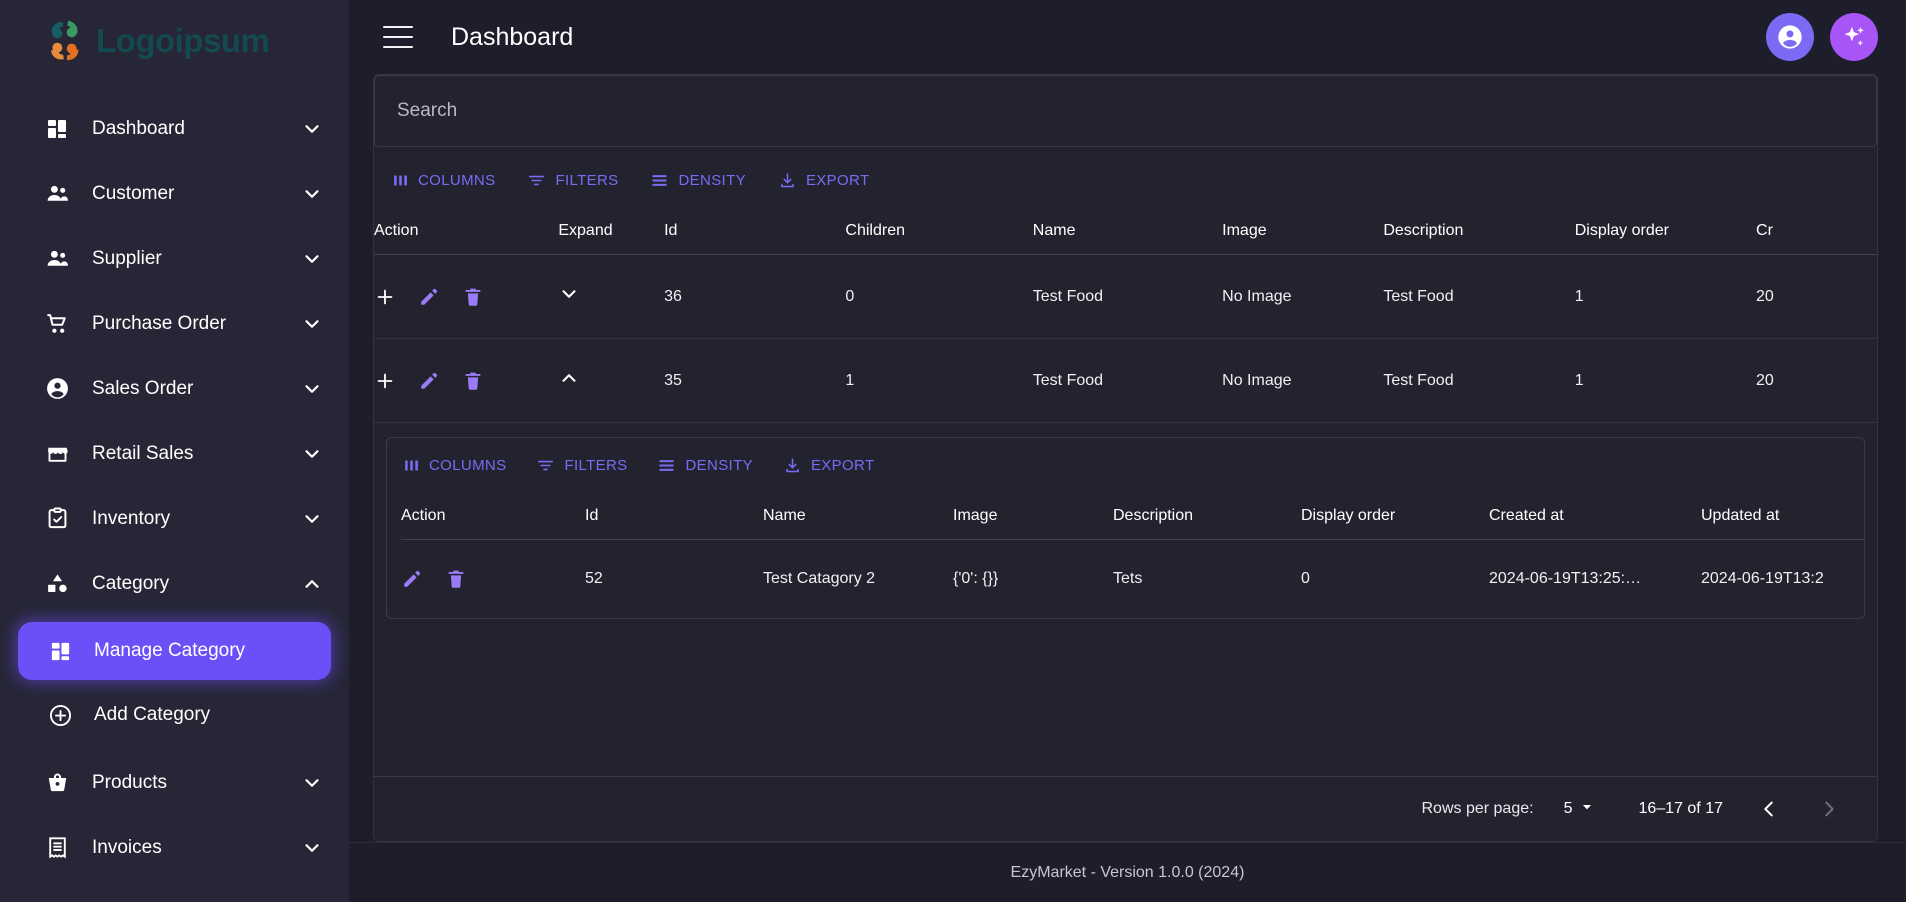 This screenshot has height=902, width=1906. What do you see at coordinates (837, 180) in the screenshot?
I see `export-label: EXPORT` at bounding box center [837, 180].